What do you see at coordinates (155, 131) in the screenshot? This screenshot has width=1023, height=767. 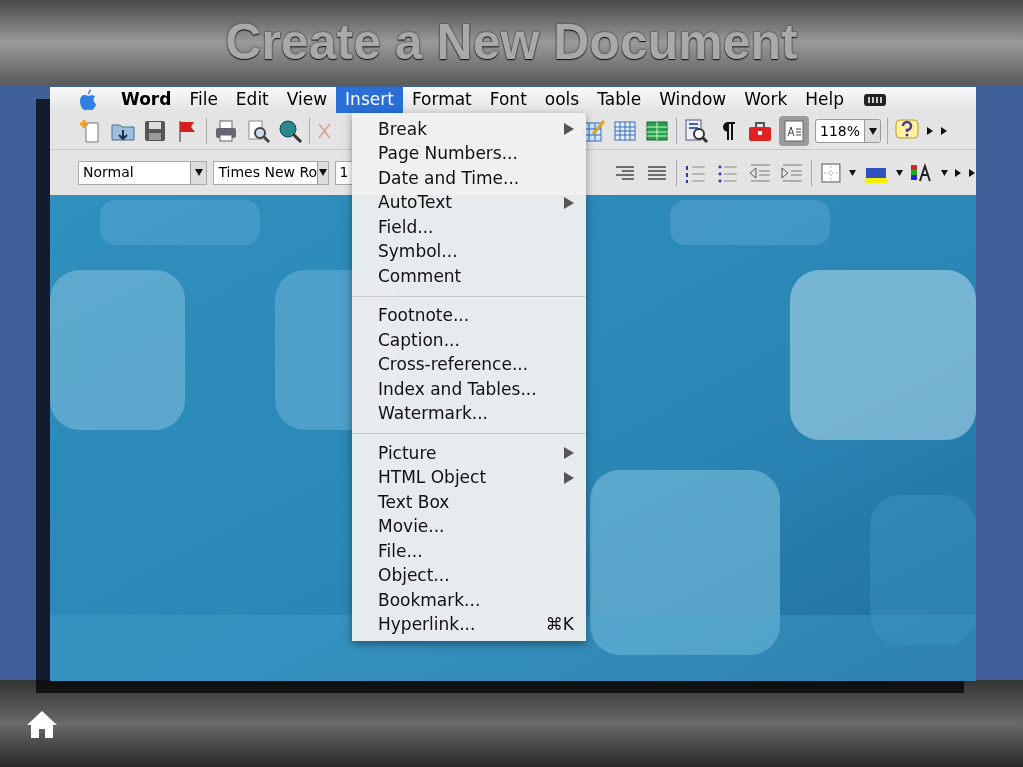 I see `save-icon` at bounding box center [155, 131].